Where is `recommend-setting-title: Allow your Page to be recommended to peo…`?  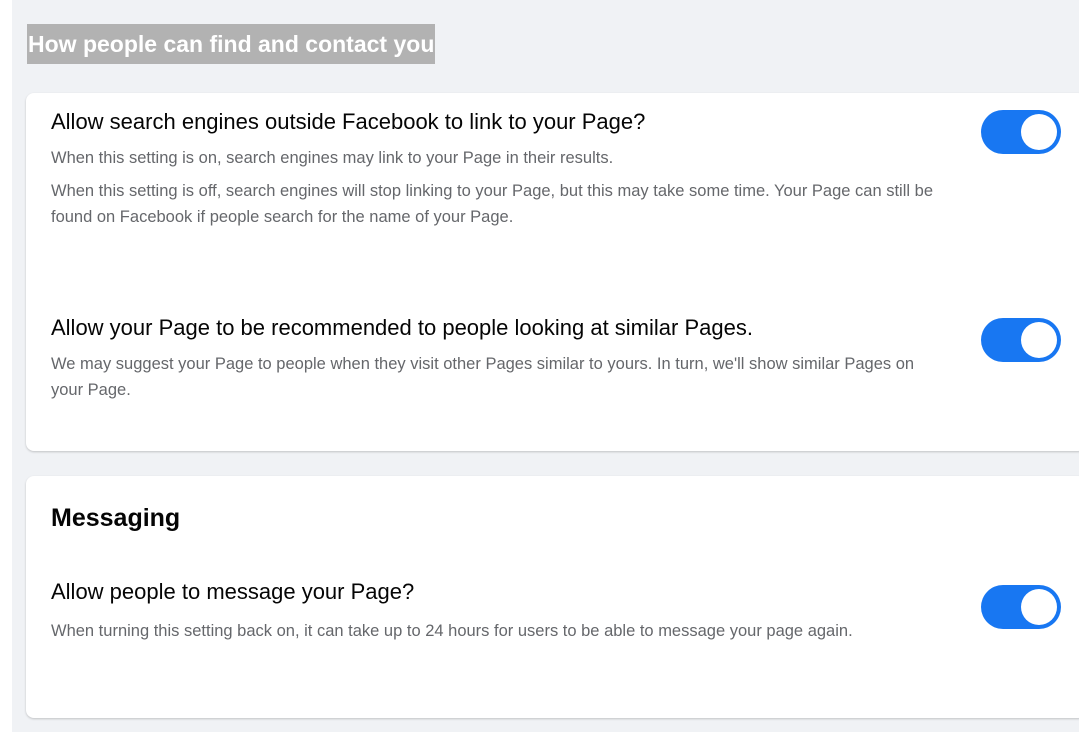
recommend-setting-title: Allow your Page to be recommended to peo… is located at coordinates (402, 327).